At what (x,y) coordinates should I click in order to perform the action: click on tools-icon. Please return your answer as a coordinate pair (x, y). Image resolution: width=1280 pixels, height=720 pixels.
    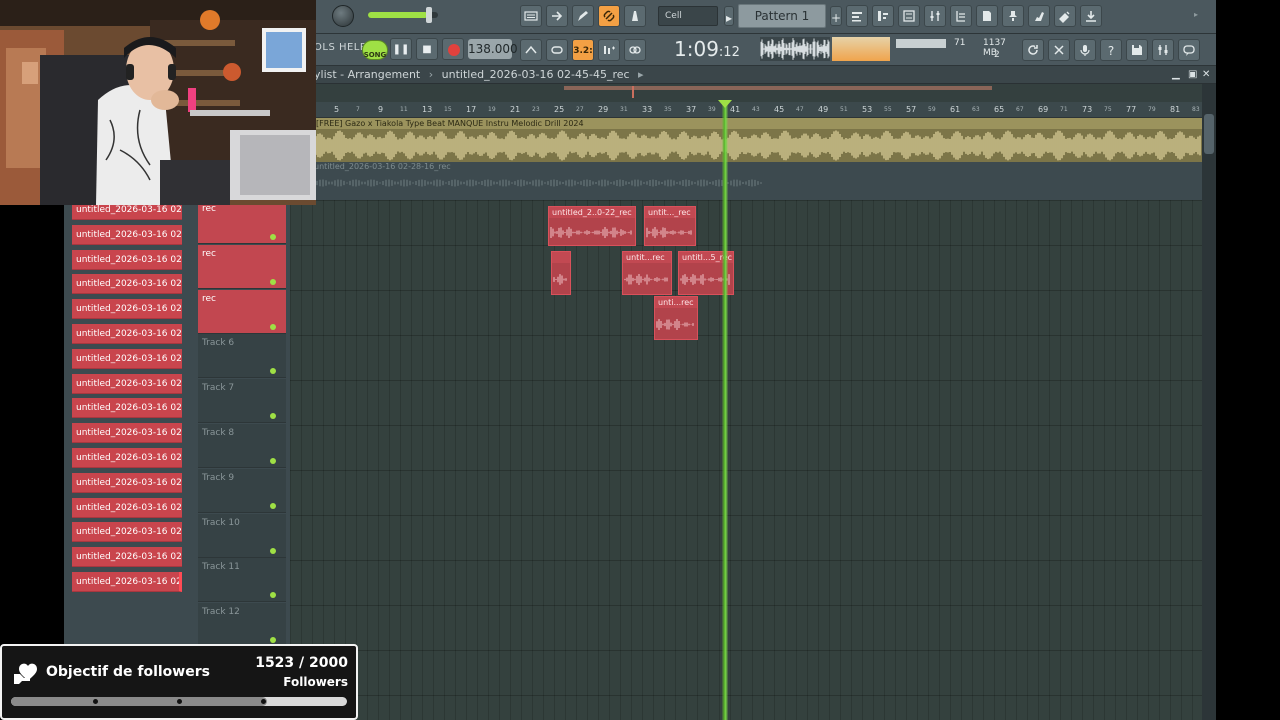
    Looking at the image, I should click on (1059, 50).